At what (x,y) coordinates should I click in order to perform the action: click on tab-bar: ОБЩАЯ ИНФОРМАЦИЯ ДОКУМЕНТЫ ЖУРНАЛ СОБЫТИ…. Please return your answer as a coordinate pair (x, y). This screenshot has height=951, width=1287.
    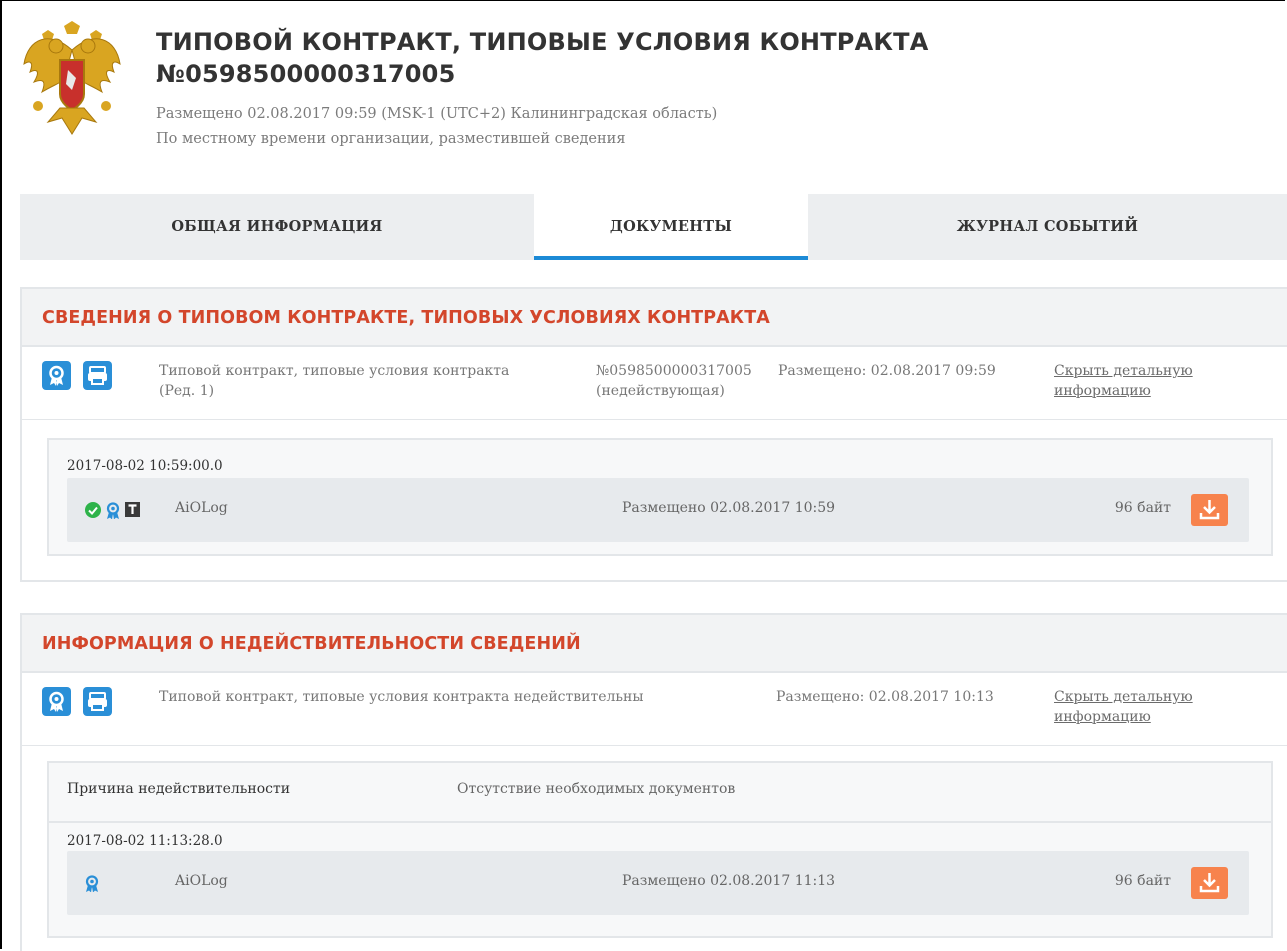
    Looking at the image, I should click on (653, 227).